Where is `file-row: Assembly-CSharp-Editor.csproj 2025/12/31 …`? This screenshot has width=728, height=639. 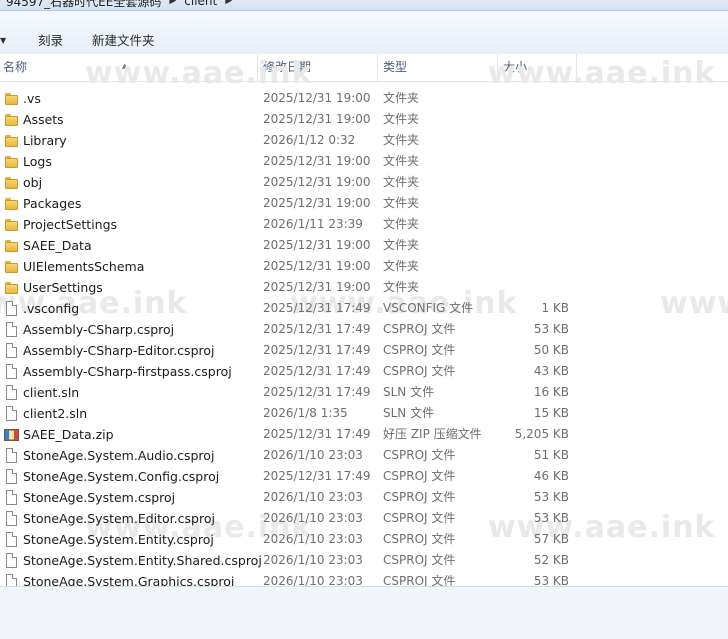
file-row: Assembly-CSharp-Editor.csproj 2025/12/31 … is located at coordinates (364, 350).